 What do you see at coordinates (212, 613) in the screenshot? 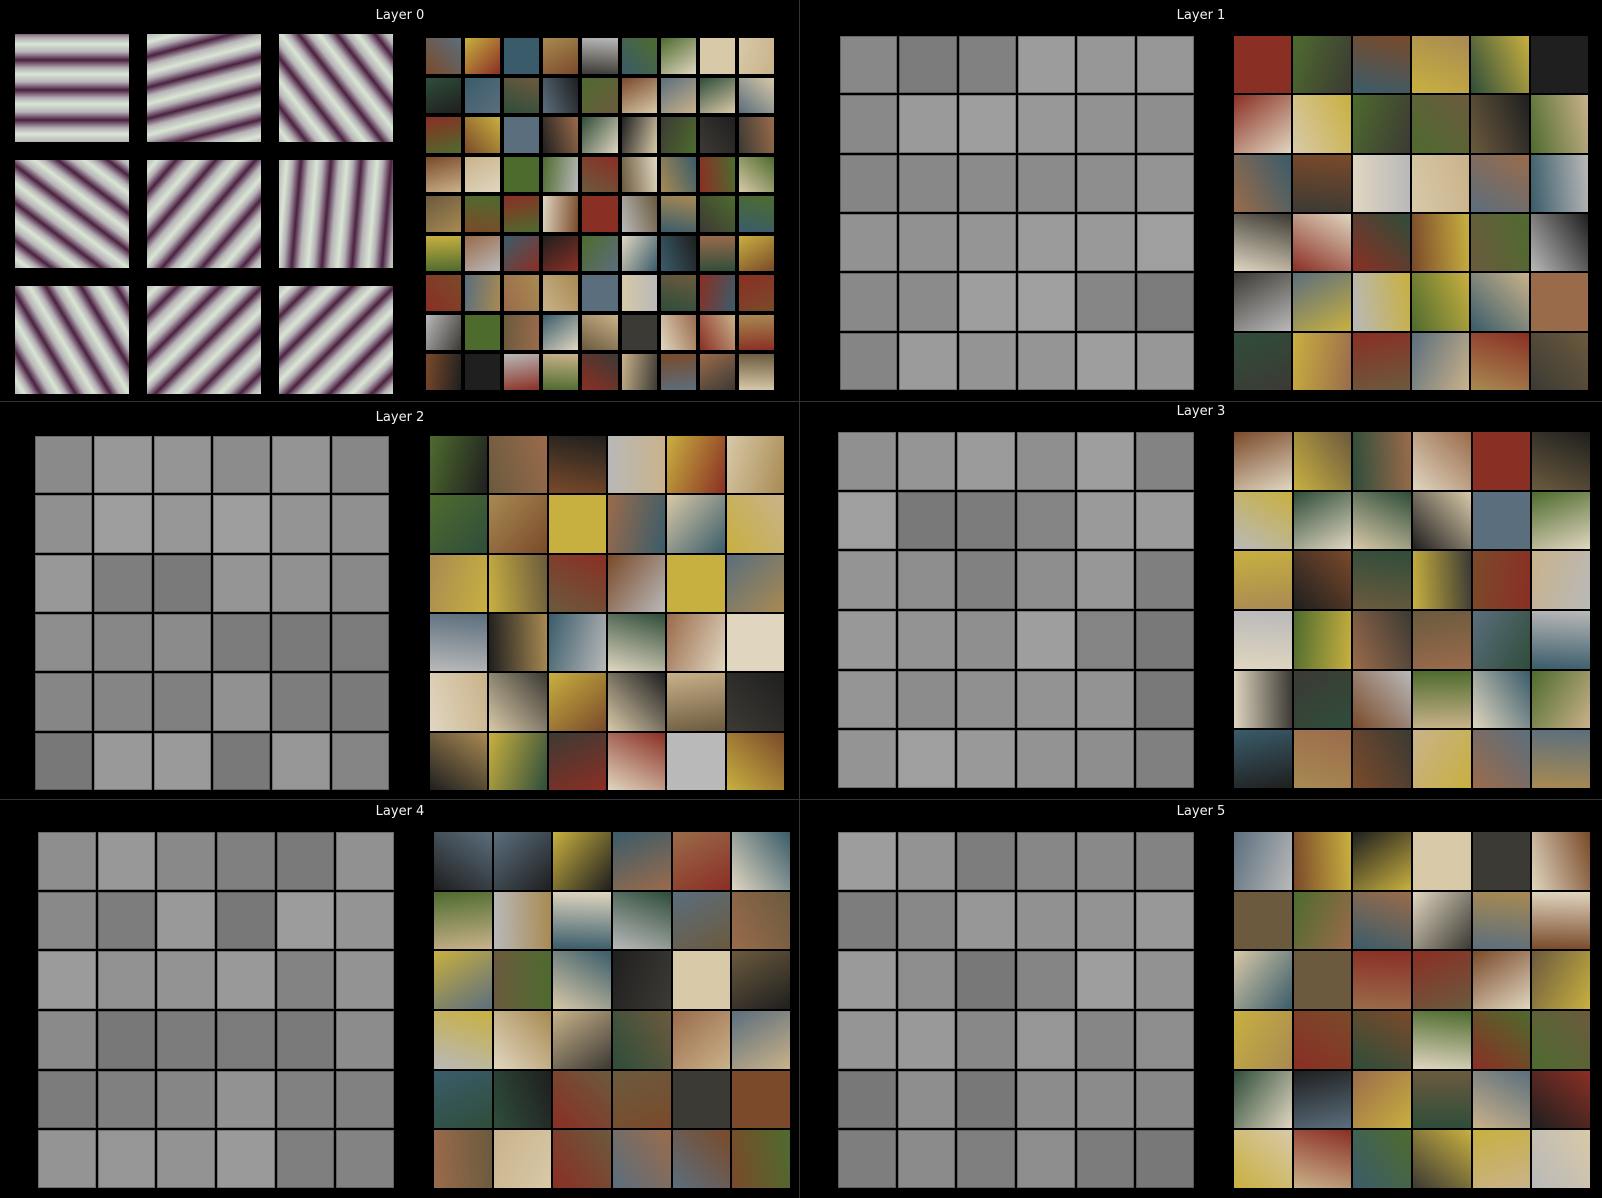
I see `filter-visualization-grid` at bounding box center [212, 613].